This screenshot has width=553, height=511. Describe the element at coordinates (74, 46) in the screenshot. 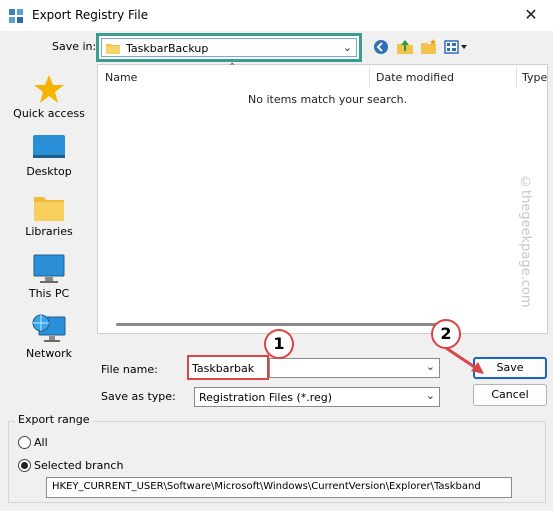

I see `save-in-label: Save in:` at that location.